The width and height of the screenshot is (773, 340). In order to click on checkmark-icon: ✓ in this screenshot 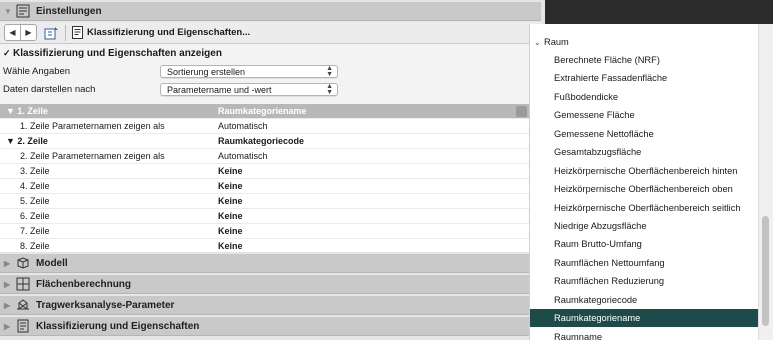, I will do `click(7, 53)`.